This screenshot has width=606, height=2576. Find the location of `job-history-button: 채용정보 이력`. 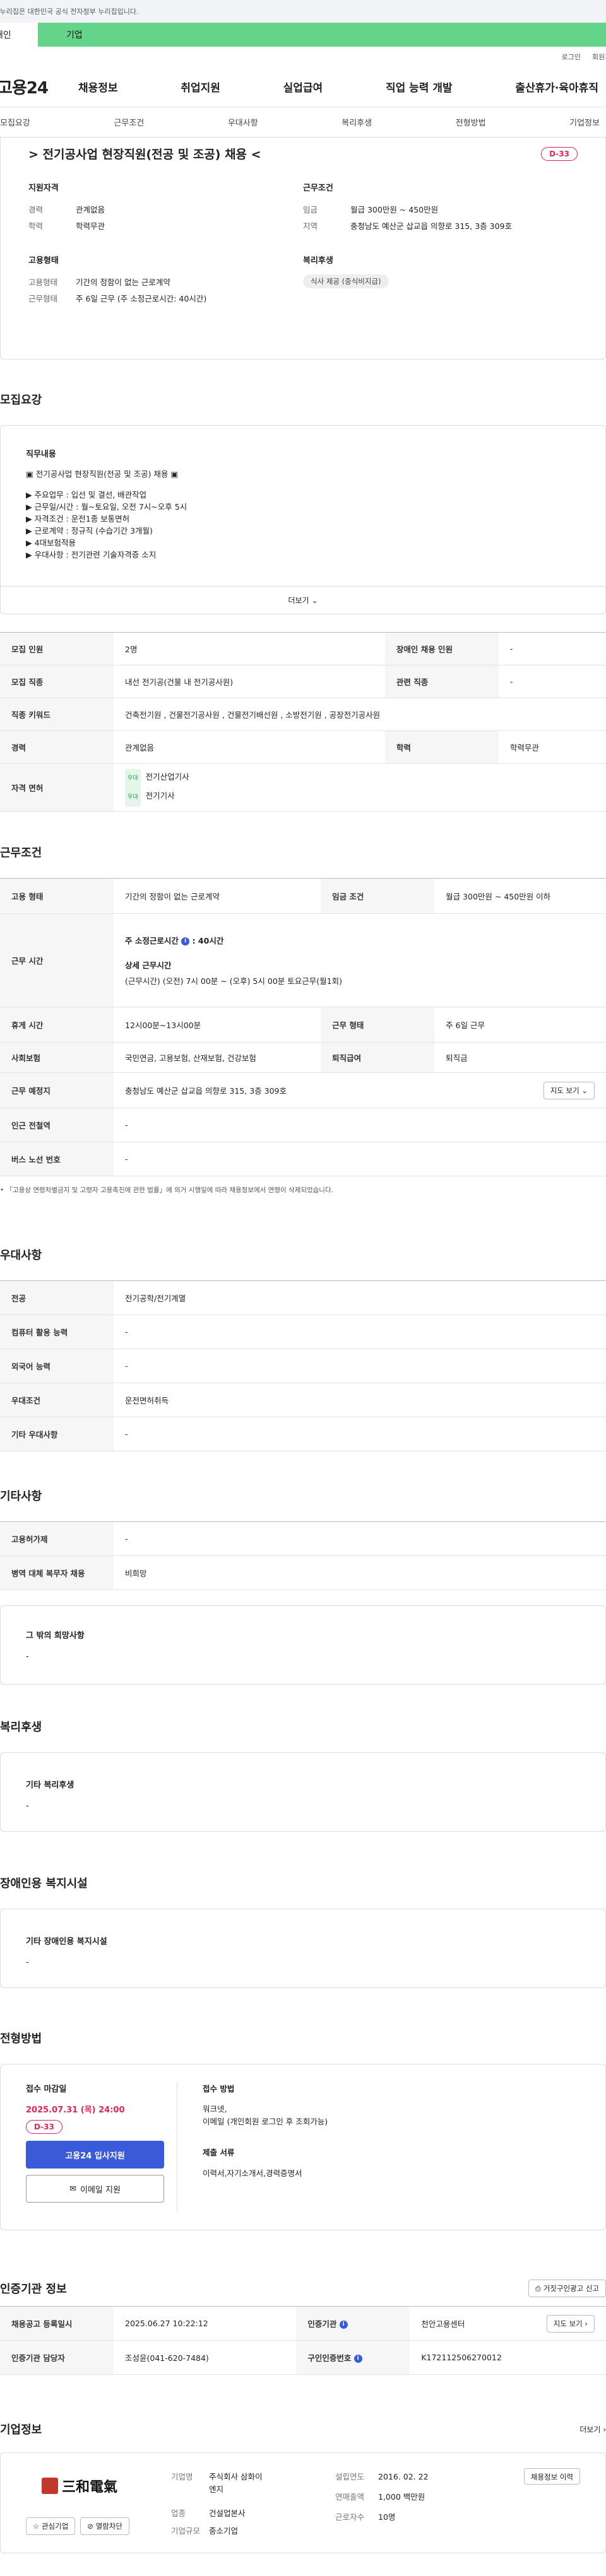

job-history-button: 채용정보 이력 is located at coordinates (551, 2476).